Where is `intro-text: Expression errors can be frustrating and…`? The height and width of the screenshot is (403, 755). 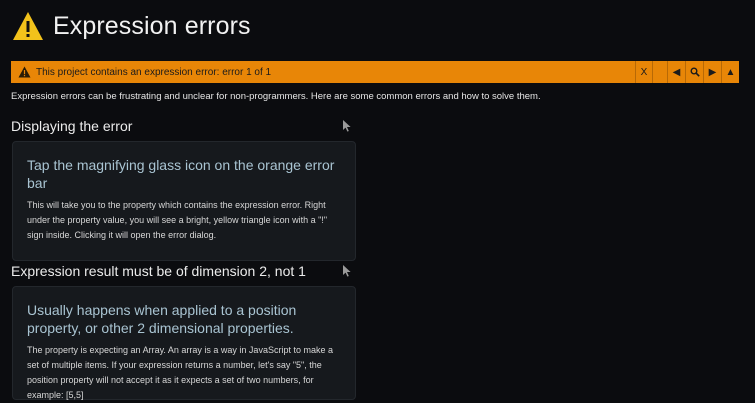
intro-text: Expression errors can be frustrating and… is located at coordinates (276, 96).